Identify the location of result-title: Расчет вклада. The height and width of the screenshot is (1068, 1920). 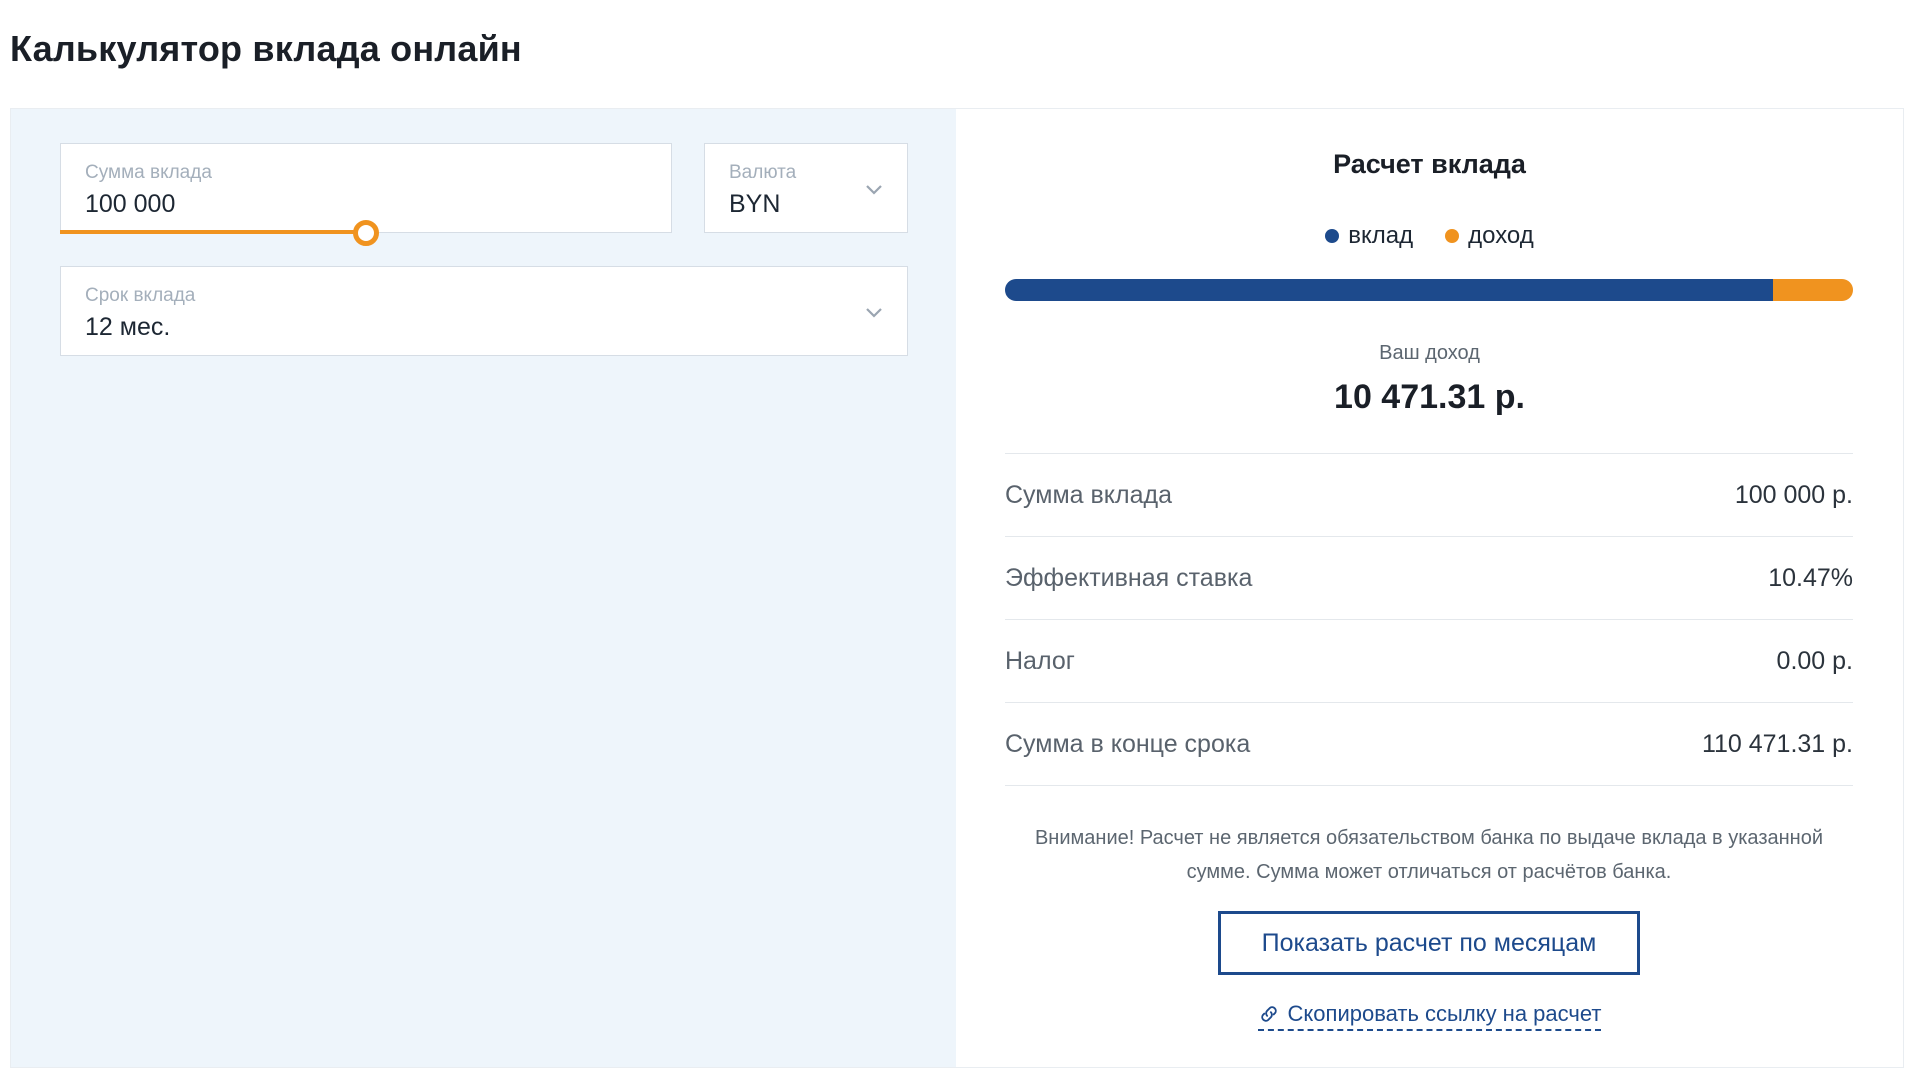
(1429, 164).